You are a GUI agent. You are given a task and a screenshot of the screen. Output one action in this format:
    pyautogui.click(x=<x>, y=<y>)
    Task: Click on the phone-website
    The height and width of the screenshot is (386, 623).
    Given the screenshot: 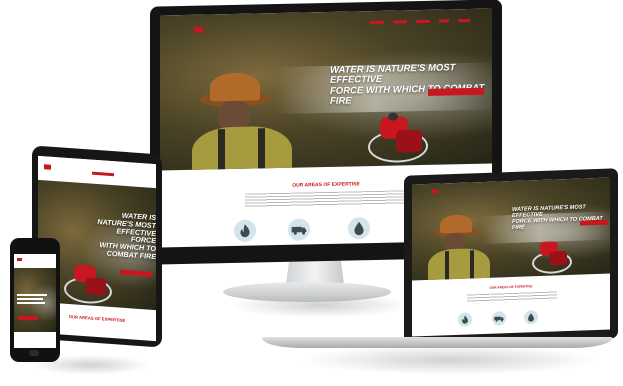 What is the action you would take?
    pyautogui.click(x=35, y=301)
    